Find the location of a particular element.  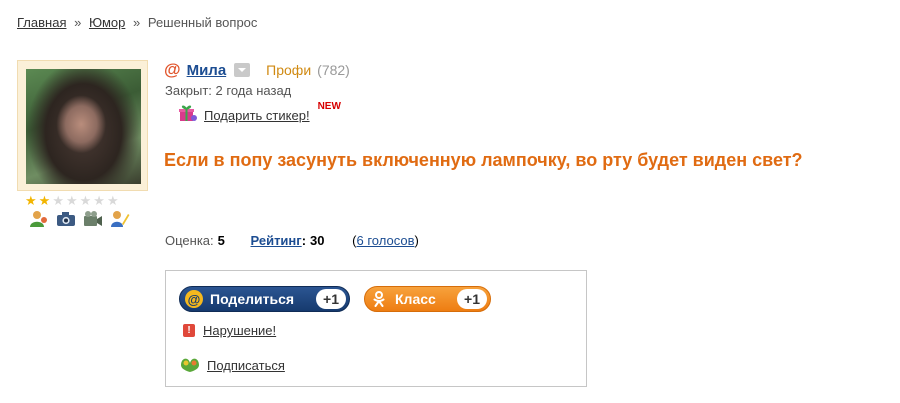

abuse-link: Нарушение! is located at coordinates (239, 330).